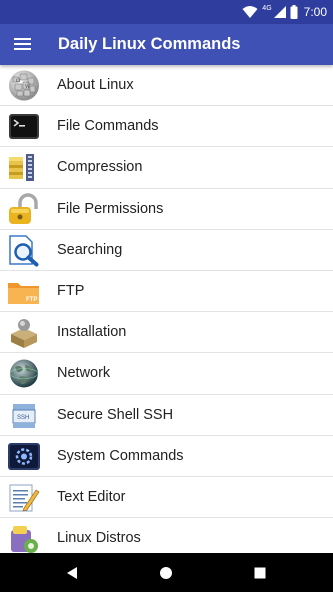 This screenshot has width=333, height=592. I want to click on archive-zipper-icon, so click(21, 168).